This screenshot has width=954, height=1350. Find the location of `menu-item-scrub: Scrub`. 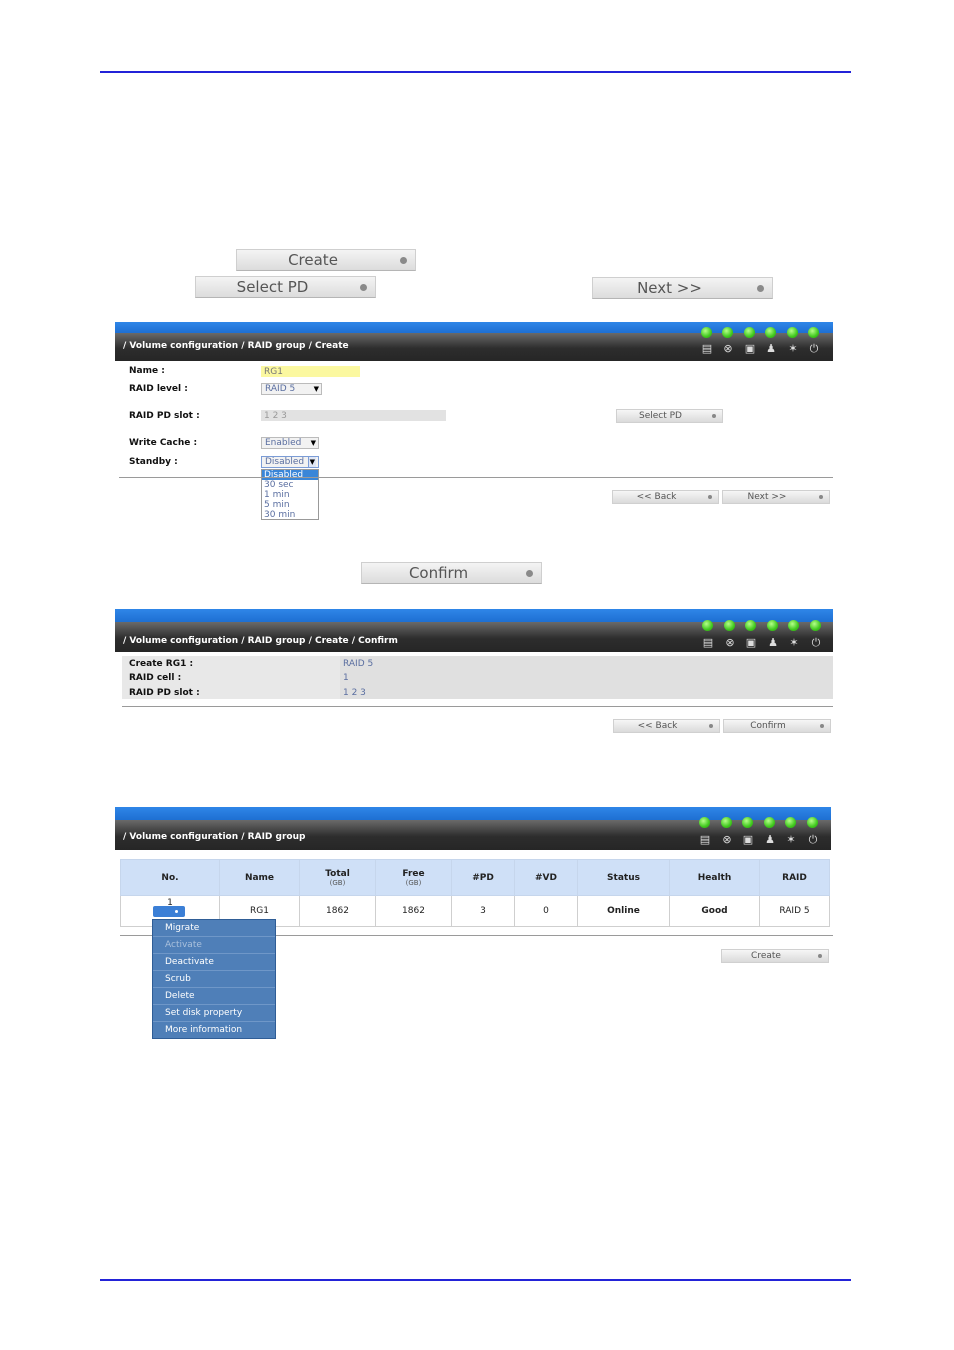

menu-item-scrub: Scrub is located at coordinates (214, 979).